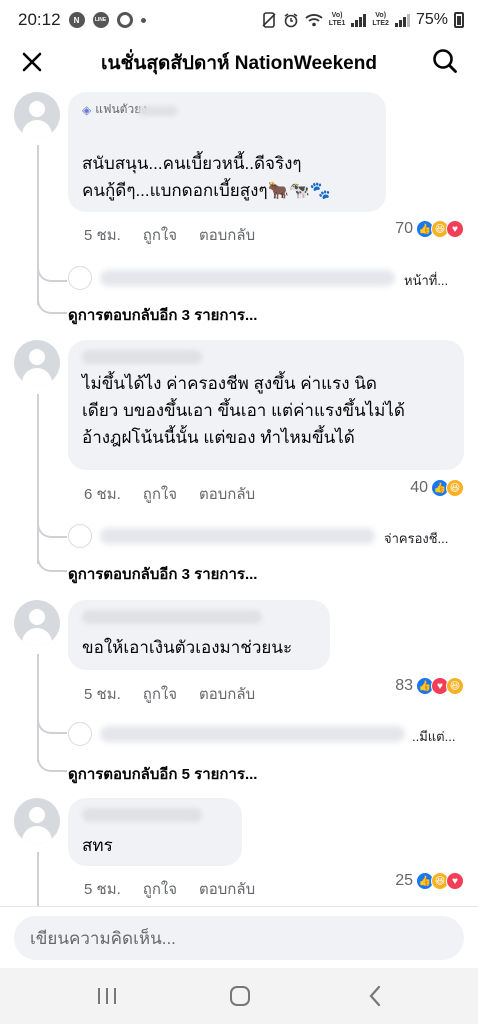 Image resolution: width=478 pixels, height=1024 pixels. Describe the element at coordinates (124, 20) in the screenshot. I see `chrome-icon` at that location.